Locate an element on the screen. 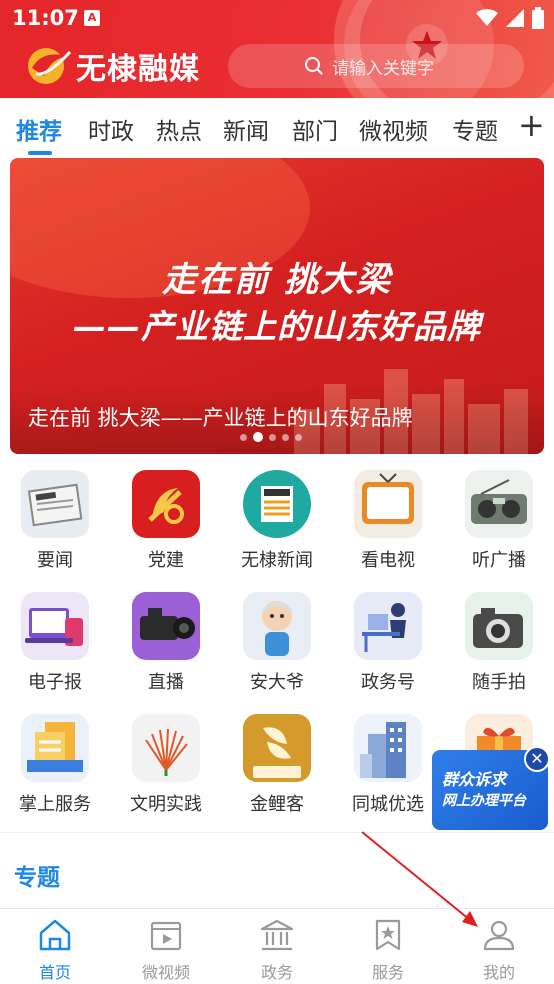  nav-government: 政务 is located at coordinates (277, 950).